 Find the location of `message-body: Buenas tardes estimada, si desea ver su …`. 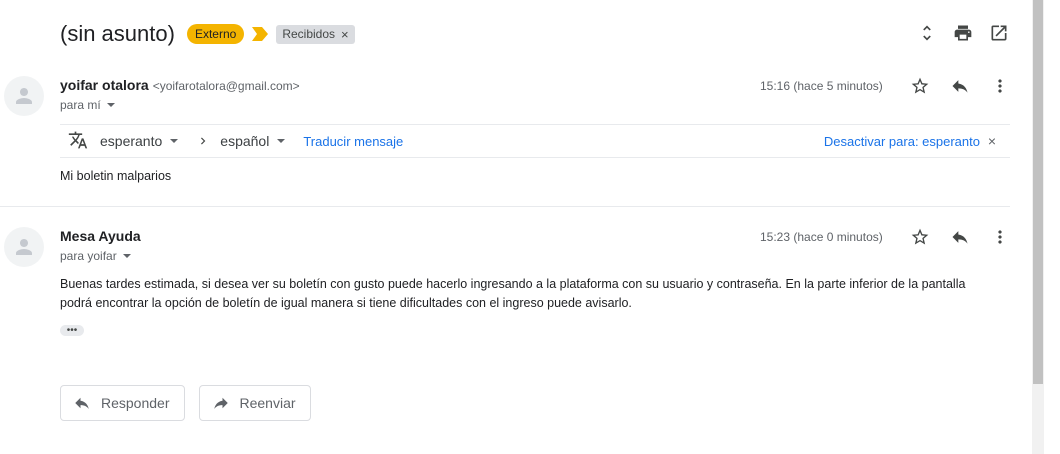

message-body: Buenas tardes estimada, si desea ver su … is located at coordinates (535, 294).